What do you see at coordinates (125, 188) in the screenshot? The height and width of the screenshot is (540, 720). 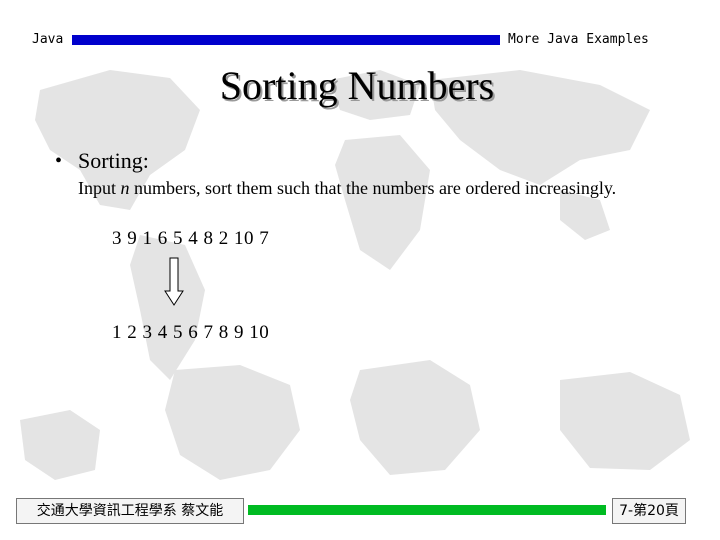 I see `description-var: n` at bounding box center [125, 188].